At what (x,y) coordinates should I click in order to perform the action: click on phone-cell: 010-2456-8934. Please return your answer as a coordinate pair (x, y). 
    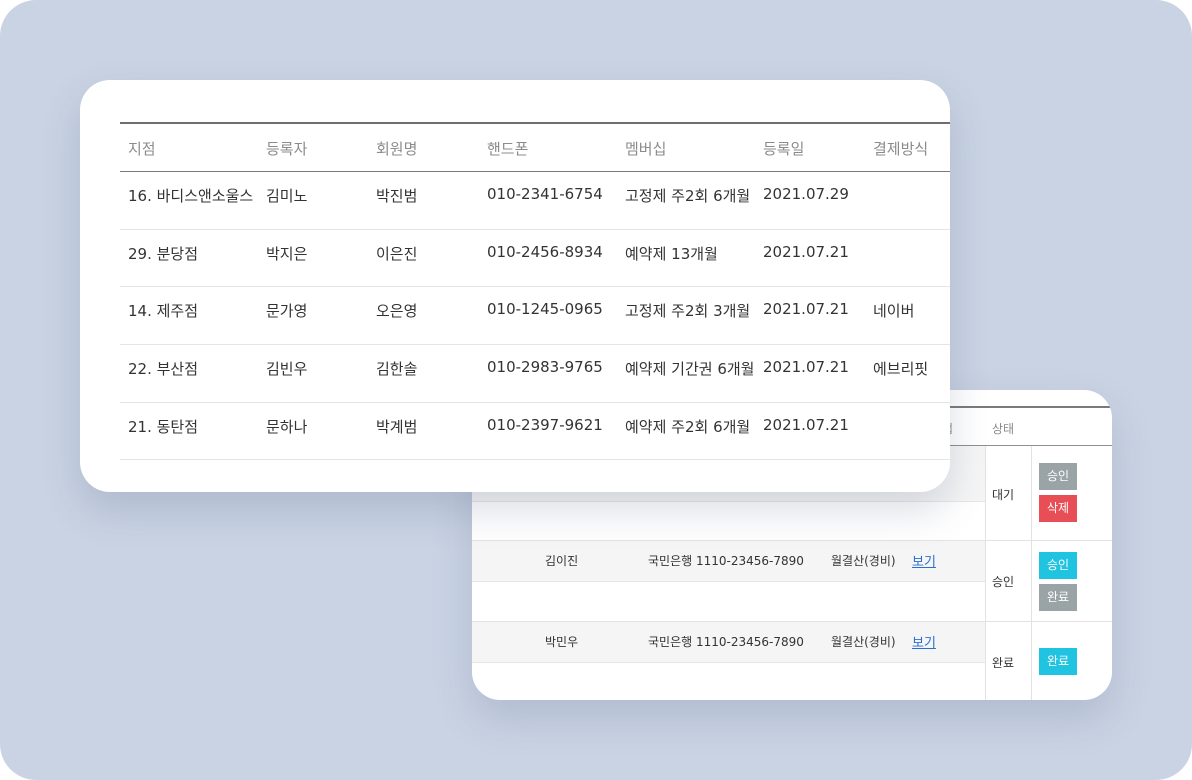
    Looking at the image, I should click on (545, 252).